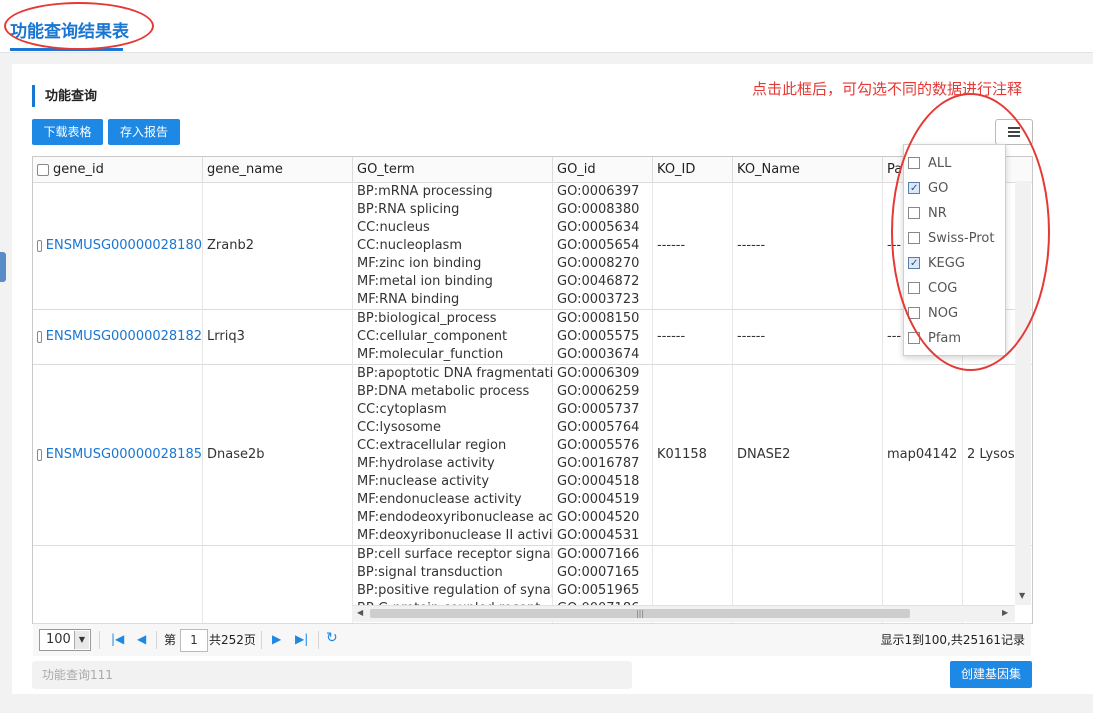  I want to click on scroll-left-icon: ◀, so click(360, 612).